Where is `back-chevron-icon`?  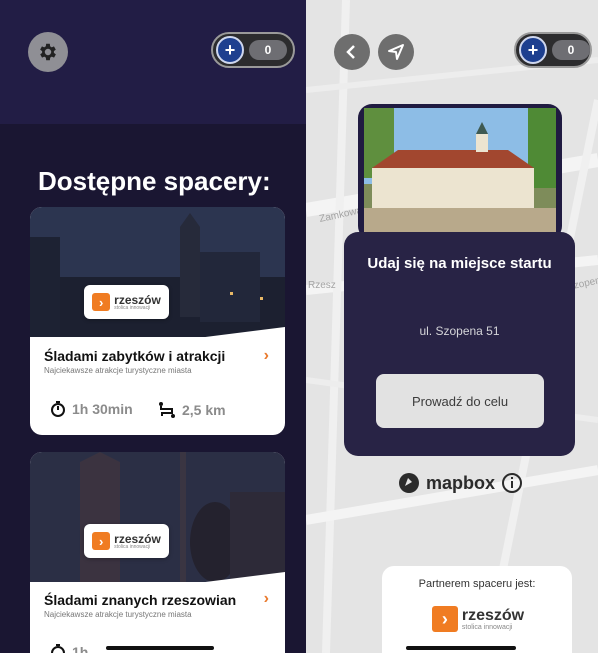
back-chevron-icon is located at coordinates (350, 52).